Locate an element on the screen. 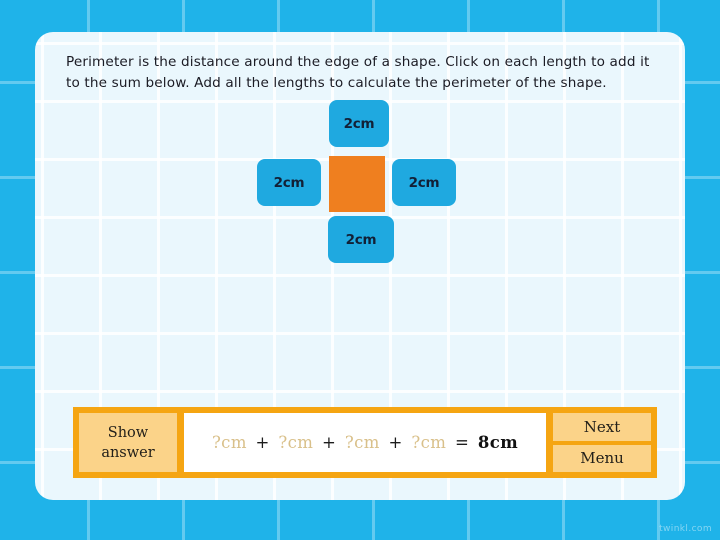  side-length-left: 2cm is located at coordinates (289, 182).